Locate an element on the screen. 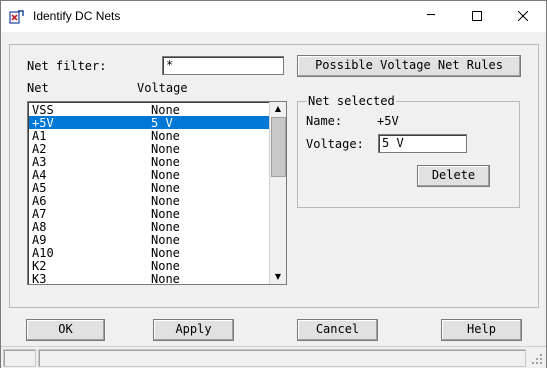 This screenshot has width=547, height=368. net-name: A1 is located at coordinates (39, 136).